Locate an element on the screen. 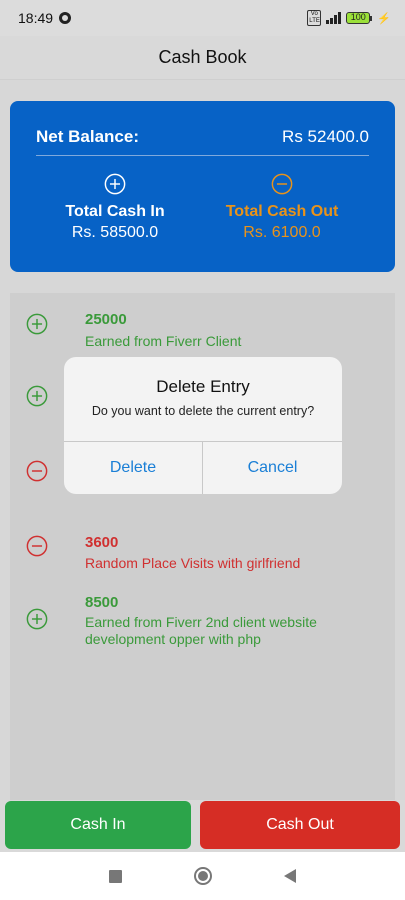 This screenshot has height=900, width=405. status-right: Vo LTE 100 ⚡ is located at coordinates (349, 18).